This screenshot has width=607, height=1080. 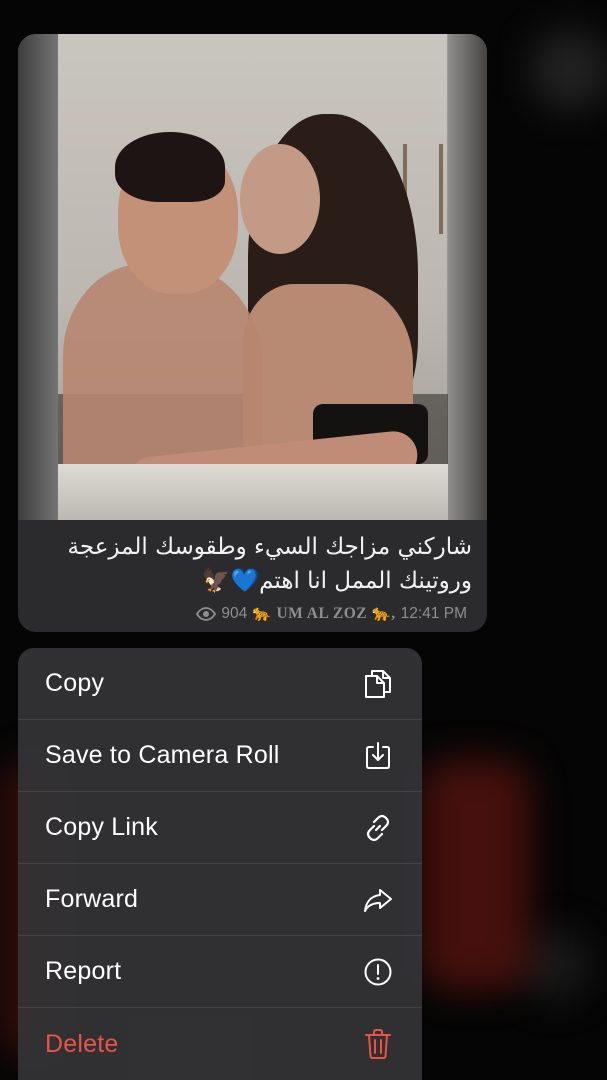 I want to click on menu-item-delete: Delete, so click(x=220, y=1044).